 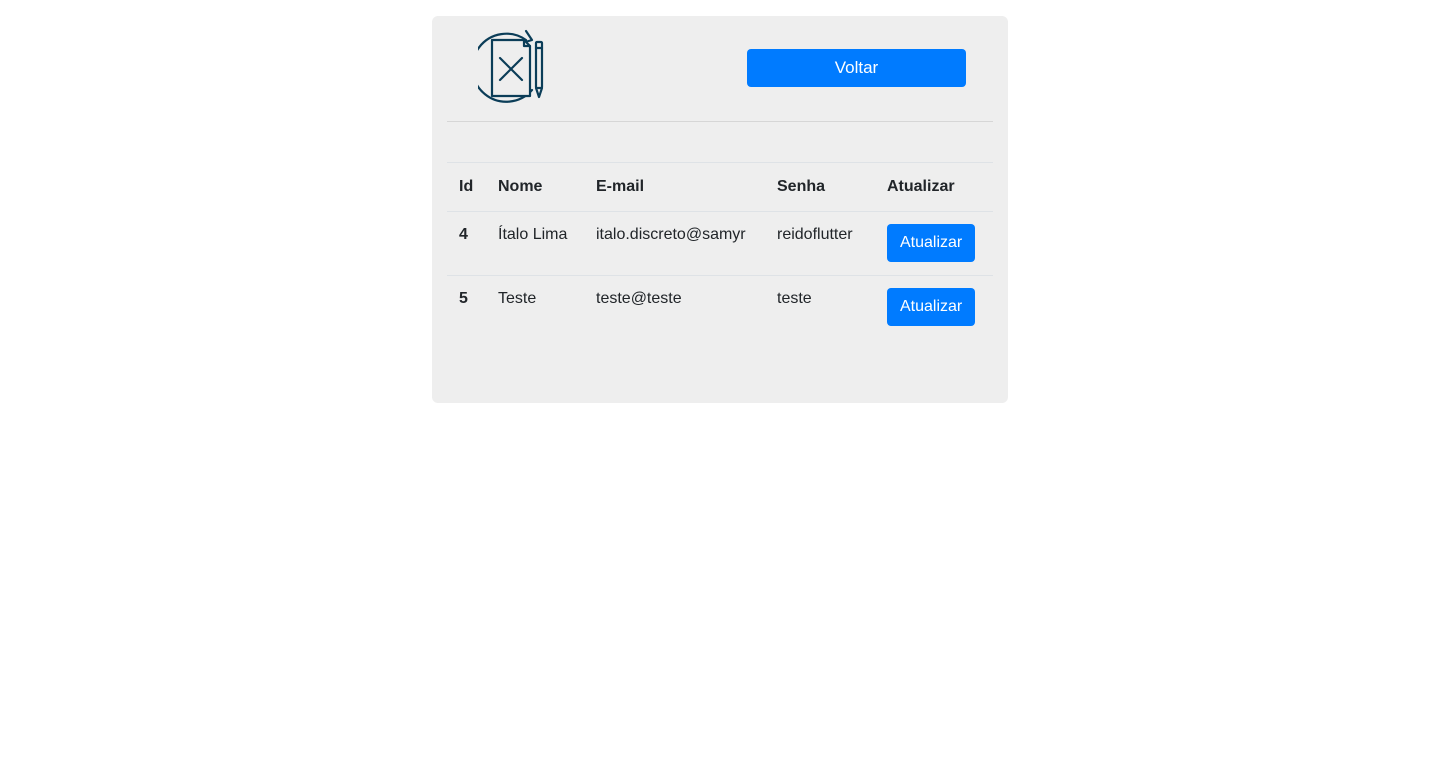 What do you see at coordinates (517, 298) in the screenshot?
I see `cell-nome: Teste` at bounding box center [517, 298].